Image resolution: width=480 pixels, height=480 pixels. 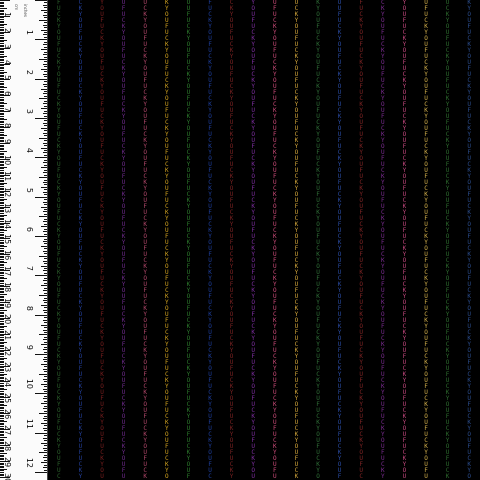 What do you see at coordinates (339, 476) in the screenshot?
I see `stripe-char: F` at bounding box center [339, 476].